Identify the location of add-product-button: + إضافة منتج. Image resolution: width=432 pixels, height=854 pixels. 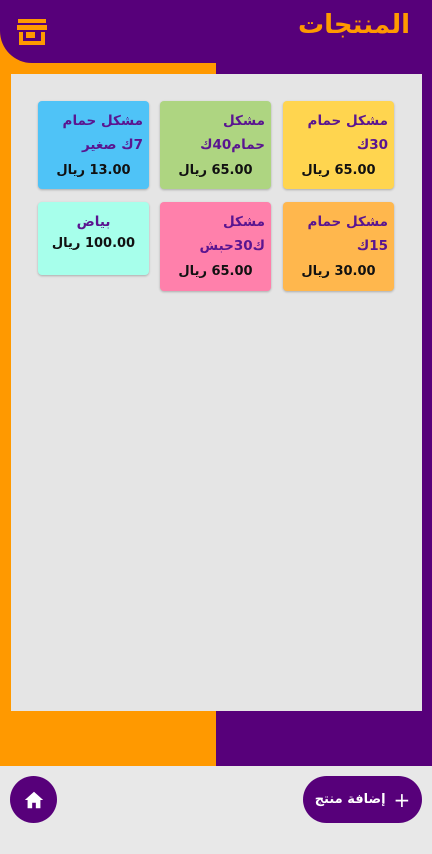
(362, 799).